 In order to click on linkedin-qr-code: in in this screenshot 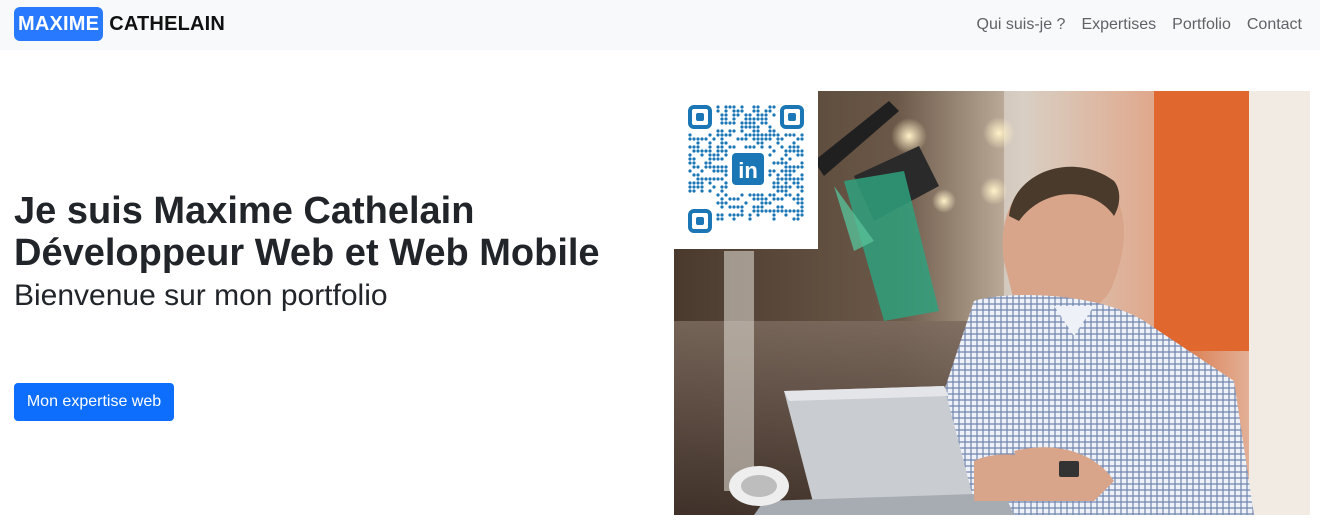, I will do `click(746, 170)`.